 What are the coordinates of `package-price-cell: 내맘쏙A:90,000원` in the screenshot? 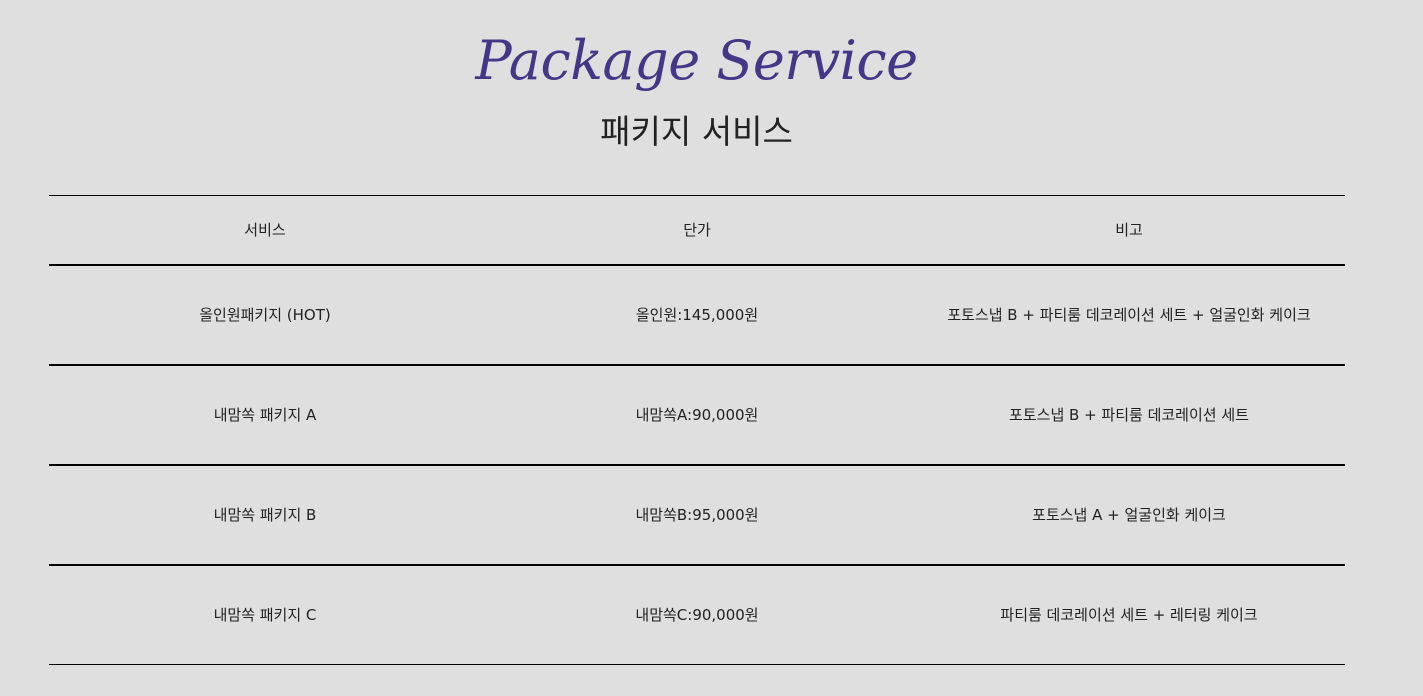 It's located at (697, 415).